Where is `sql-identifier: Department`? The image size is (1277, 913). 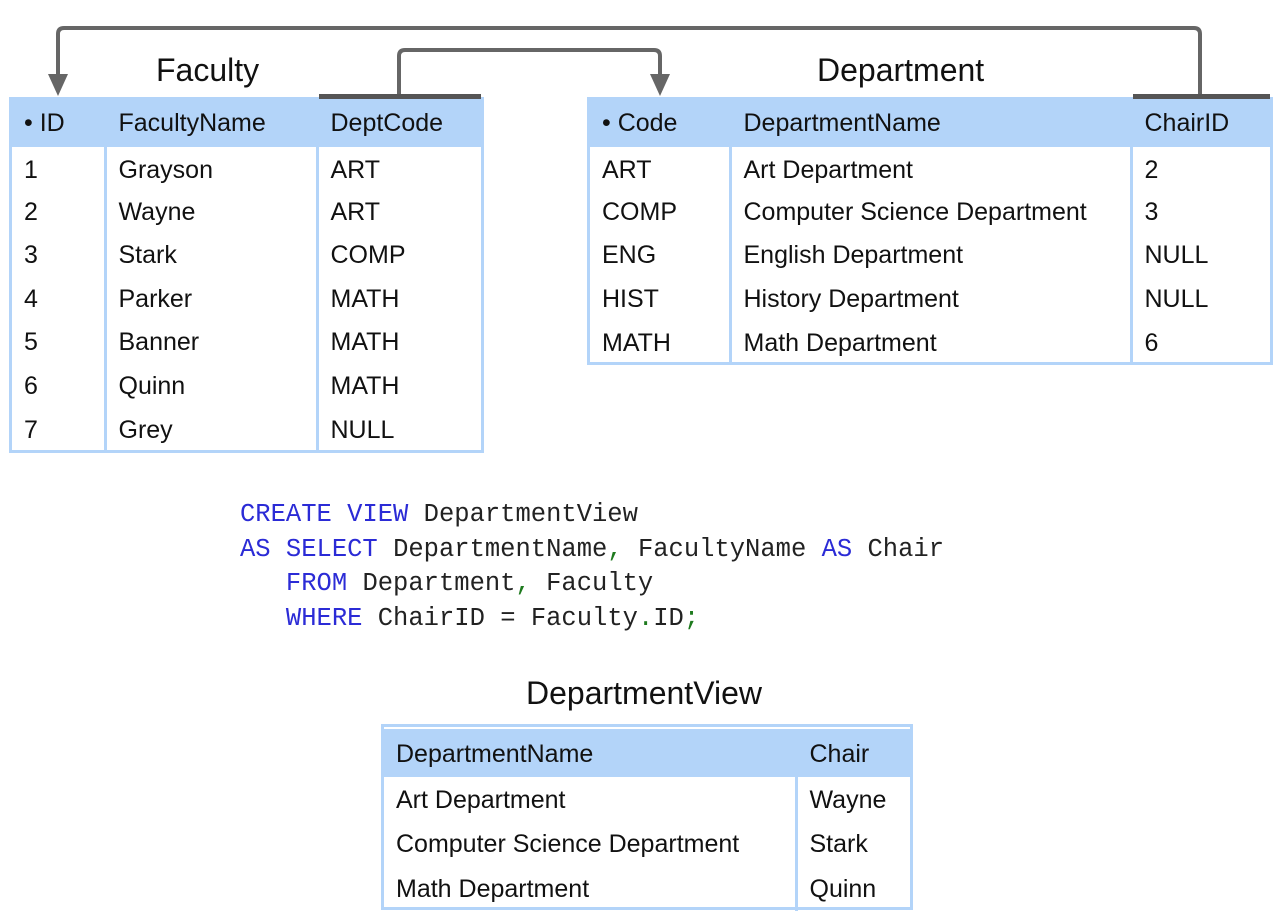
sql-identifier: Department is located at coordinates (439, 583).